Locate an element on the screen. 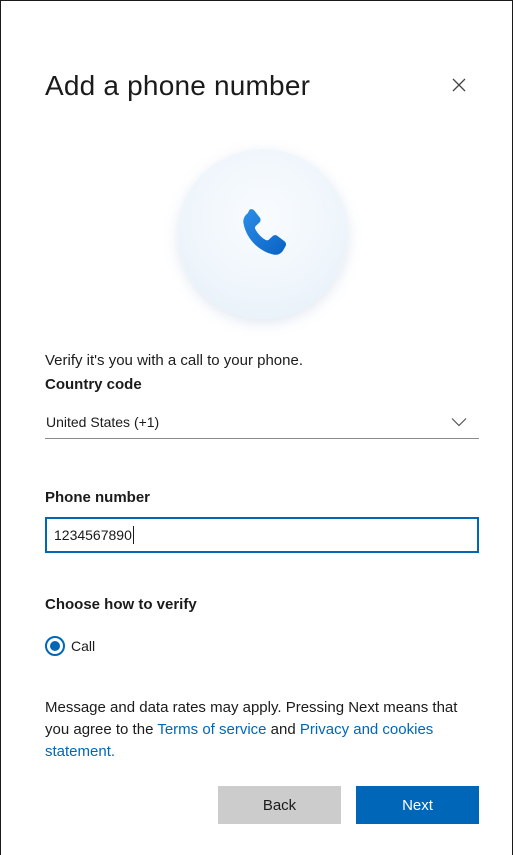 The width and height of the screenshot is (515, 855). country-code-value: United States (+1) is located at coordinates (103, 421).